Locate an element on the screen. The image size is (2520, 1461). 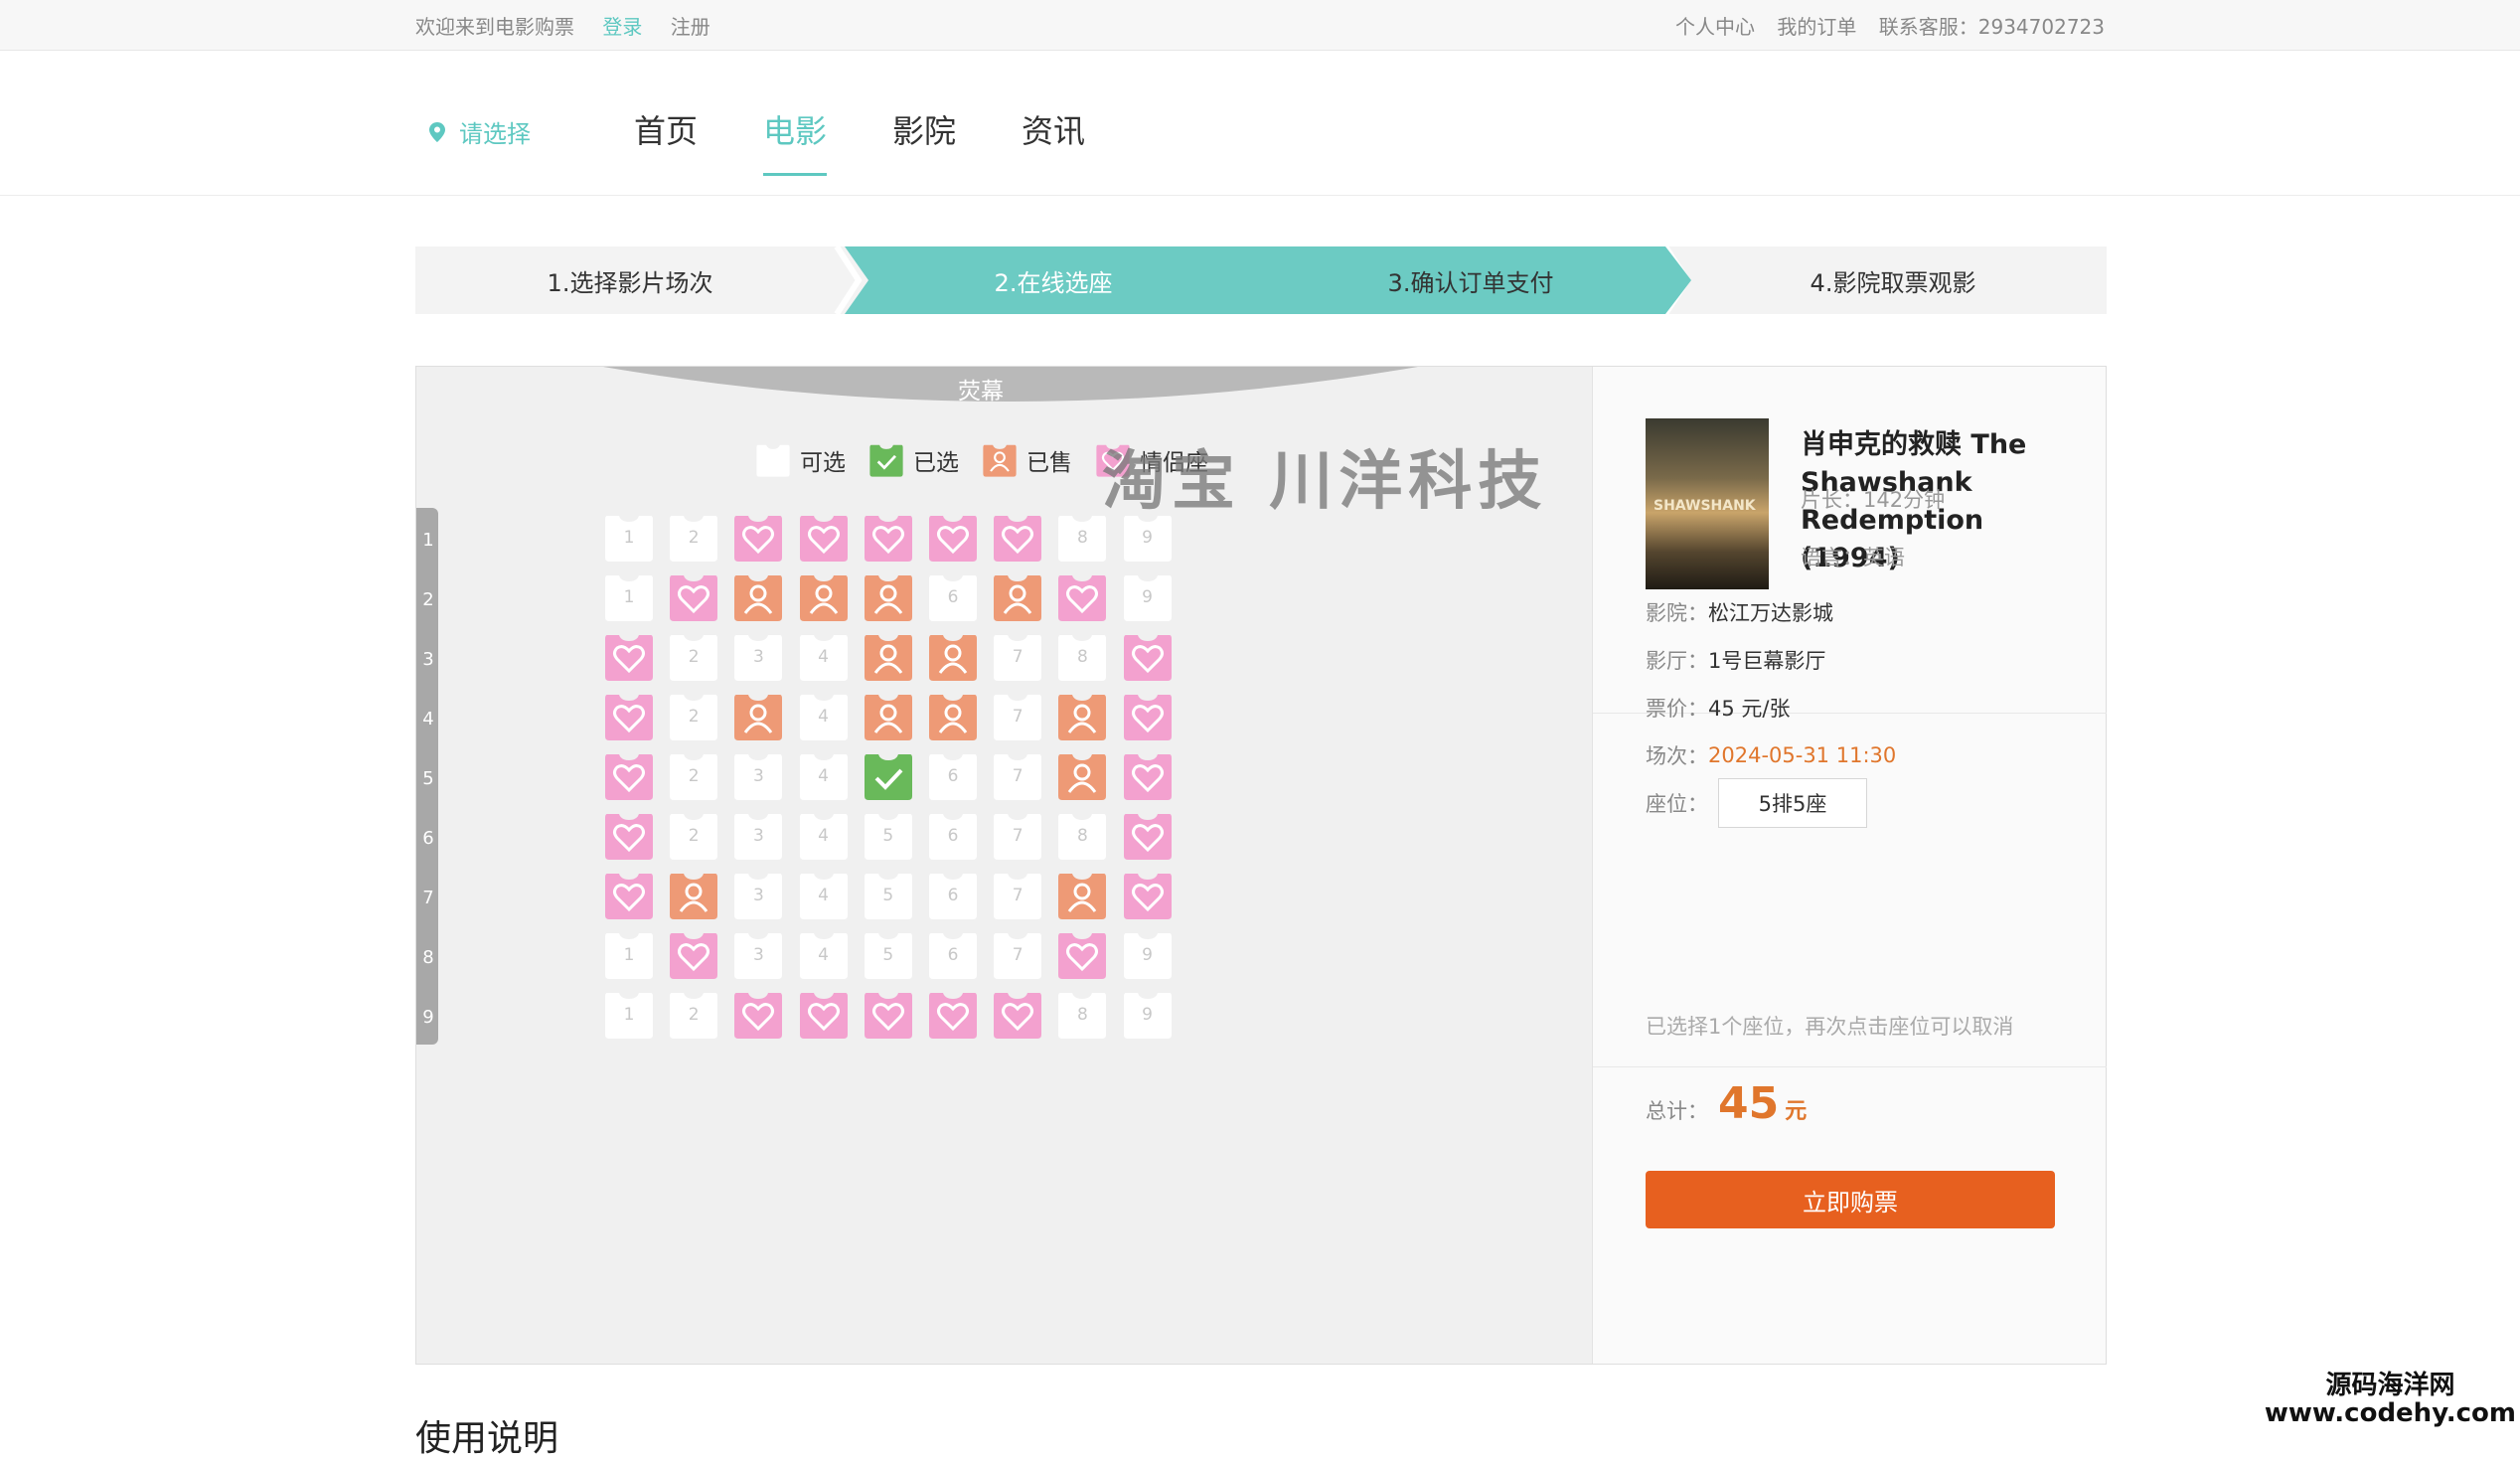
seat-number: 4 is located at coordinates (823, 717).